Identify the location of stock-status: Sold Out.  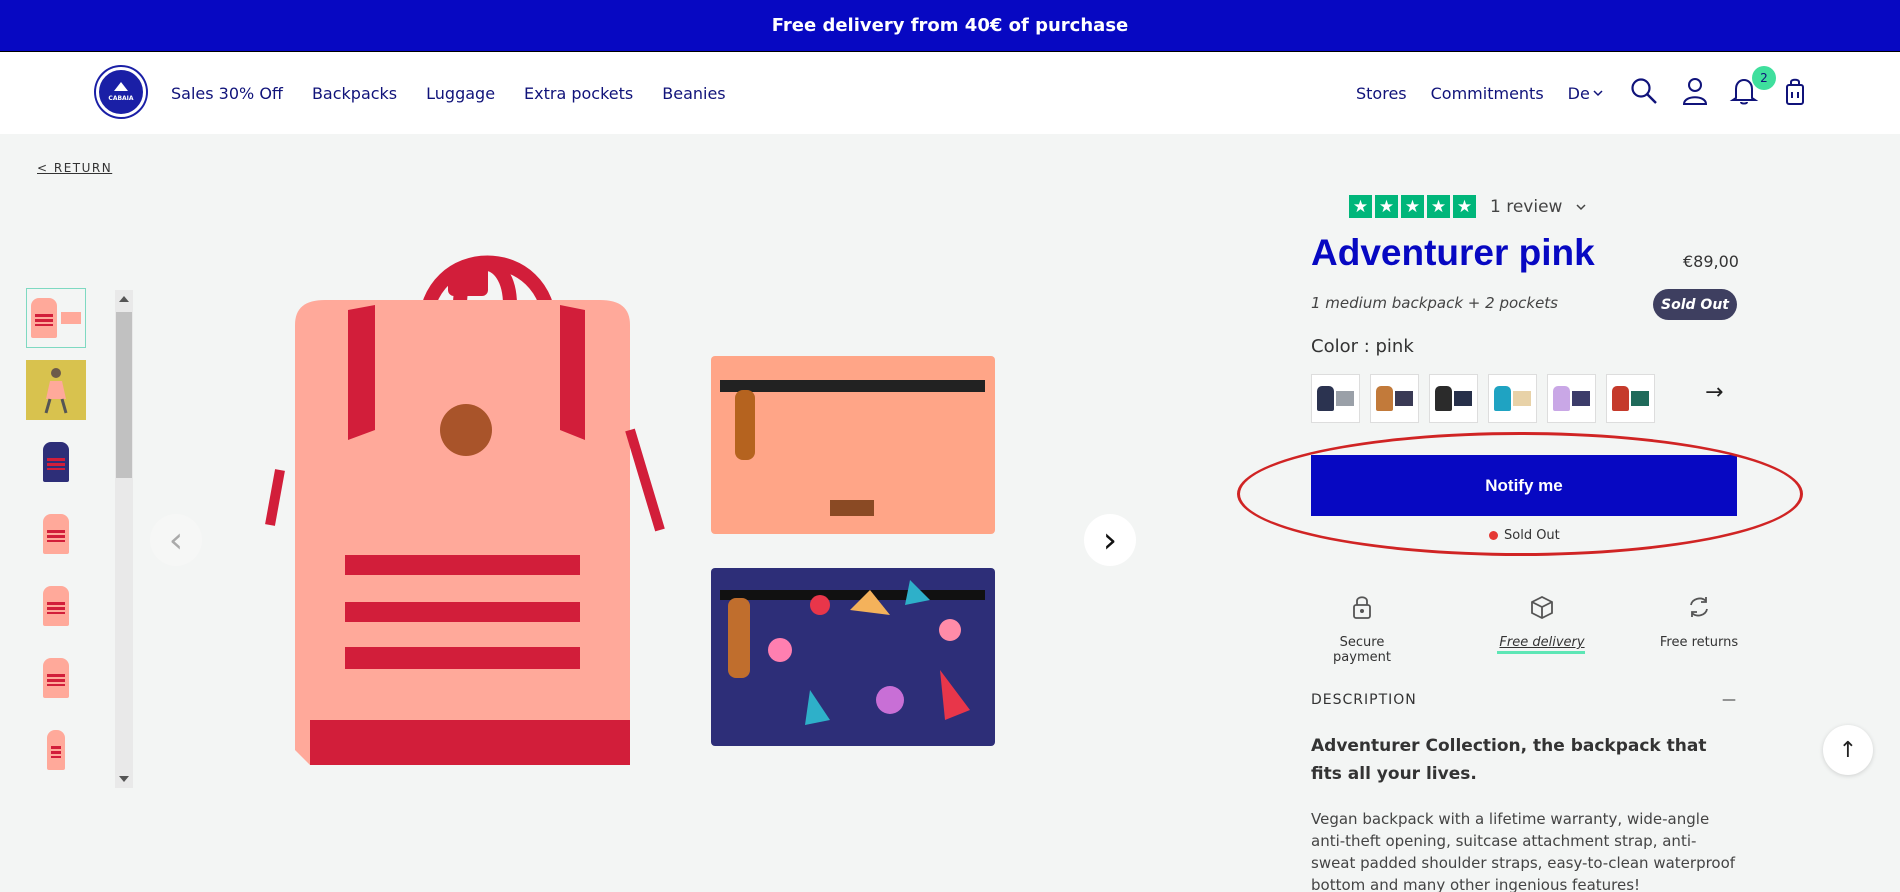
(1524, 535).